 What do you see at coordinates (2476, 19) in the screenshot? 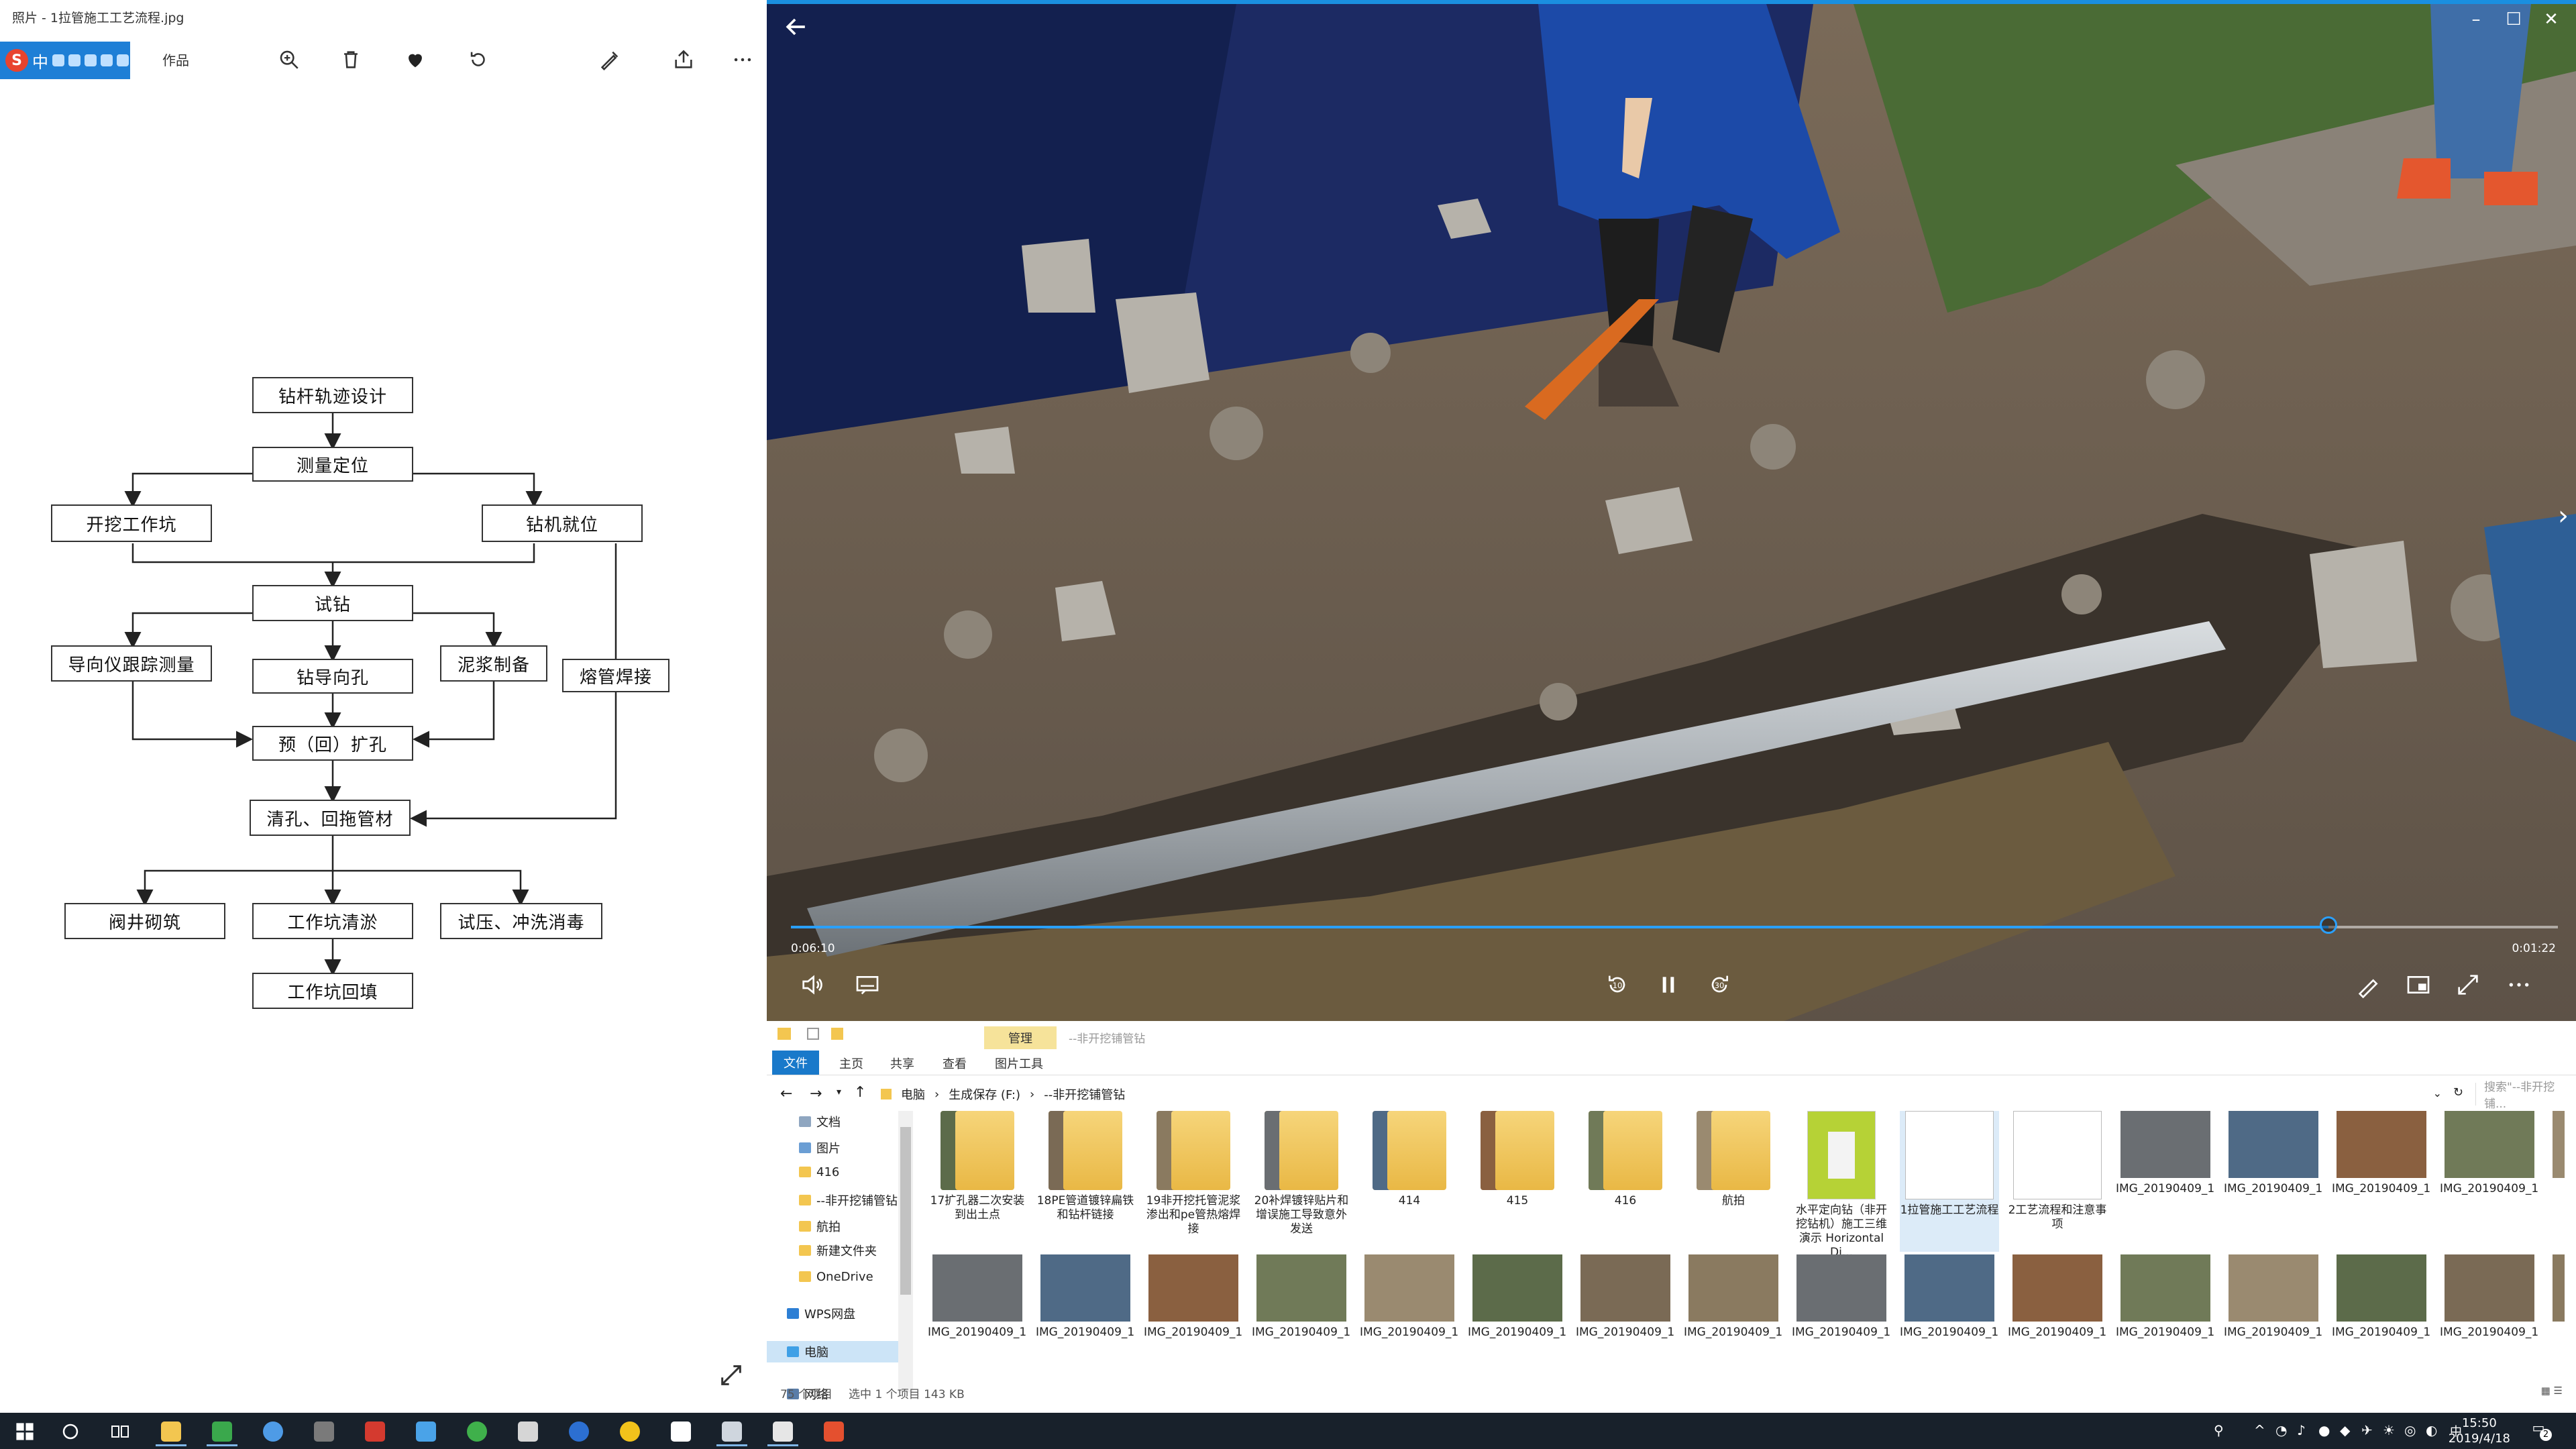
I see `minimize-button: –` at bounding box center [2476, 19].